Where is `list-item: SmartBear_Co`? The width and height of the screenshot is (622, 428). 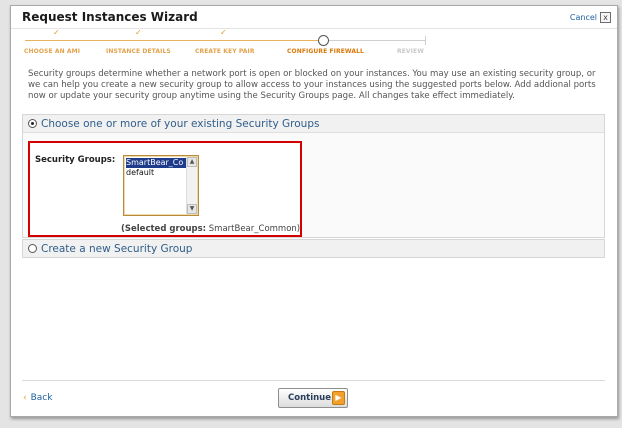
list-item: SmartBear_Co is located at coordinates (156, 163).